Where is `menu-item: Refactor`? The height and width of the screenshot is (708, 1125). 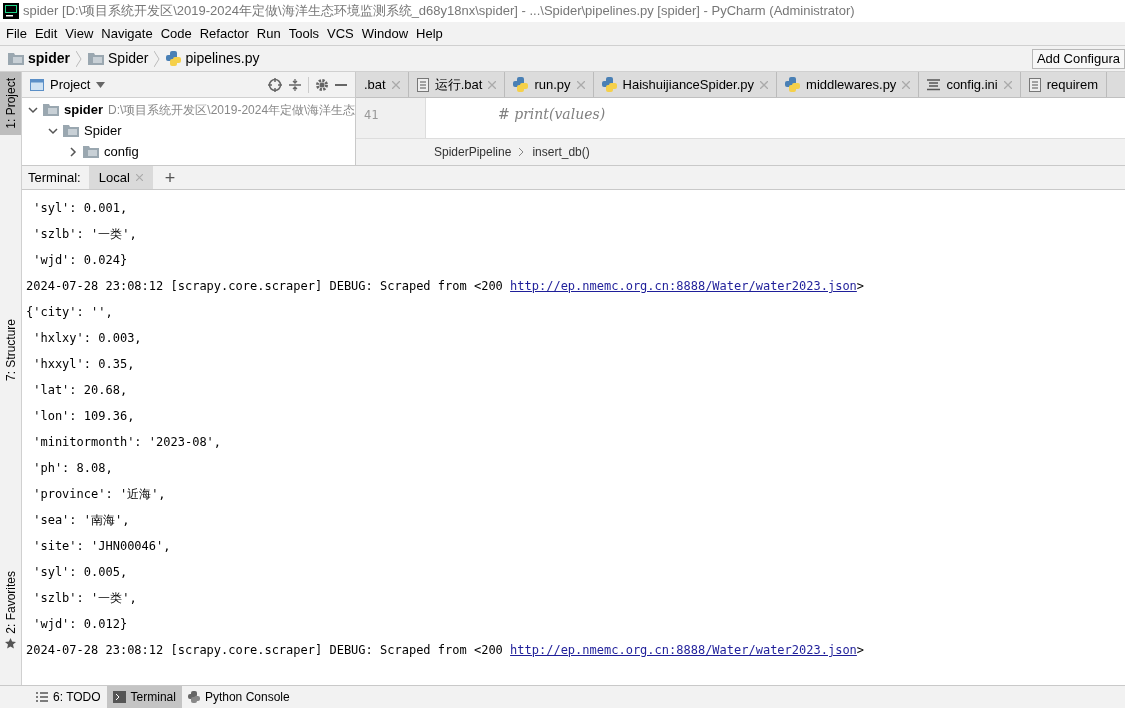 menu-item: Refactor is located at coordinates (224, 33).